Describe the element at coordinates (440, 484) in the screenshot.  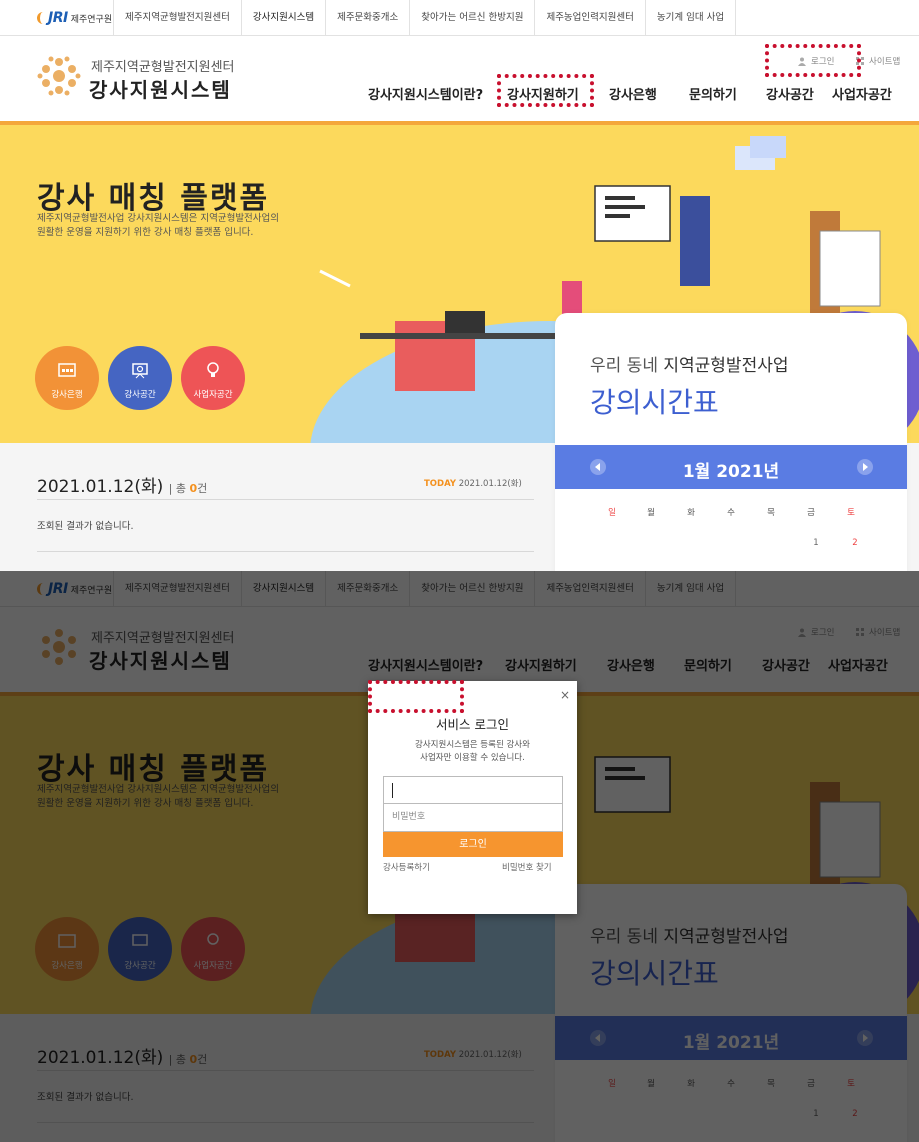
I see `today-label: TODAY` at that location.